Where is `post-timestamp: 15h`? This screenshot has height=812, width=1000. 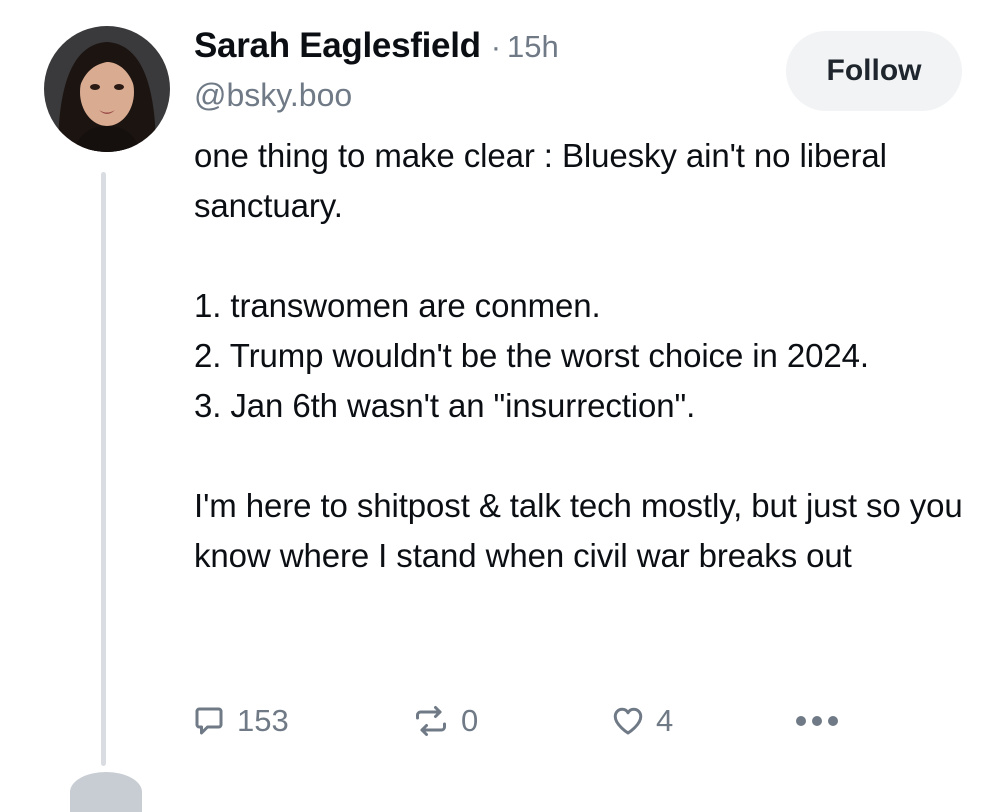 post-timestamp: 15h is located at coordinates (533, 47).